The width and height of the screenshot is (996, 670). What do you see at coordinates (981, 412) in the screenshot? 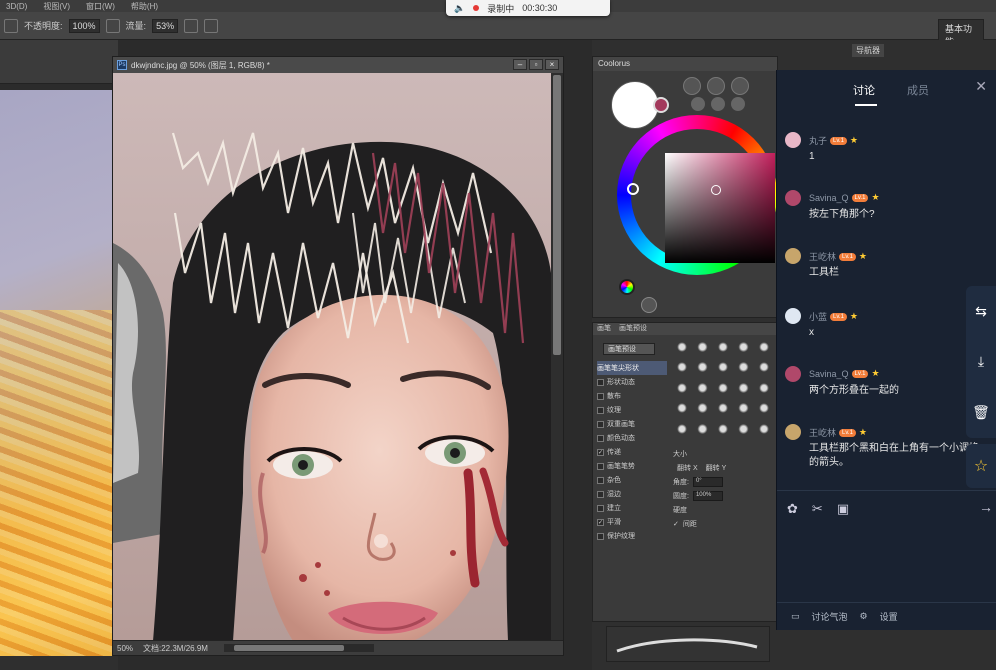
I see `trash-icon: 🗑` at bounding box center [981, 412].